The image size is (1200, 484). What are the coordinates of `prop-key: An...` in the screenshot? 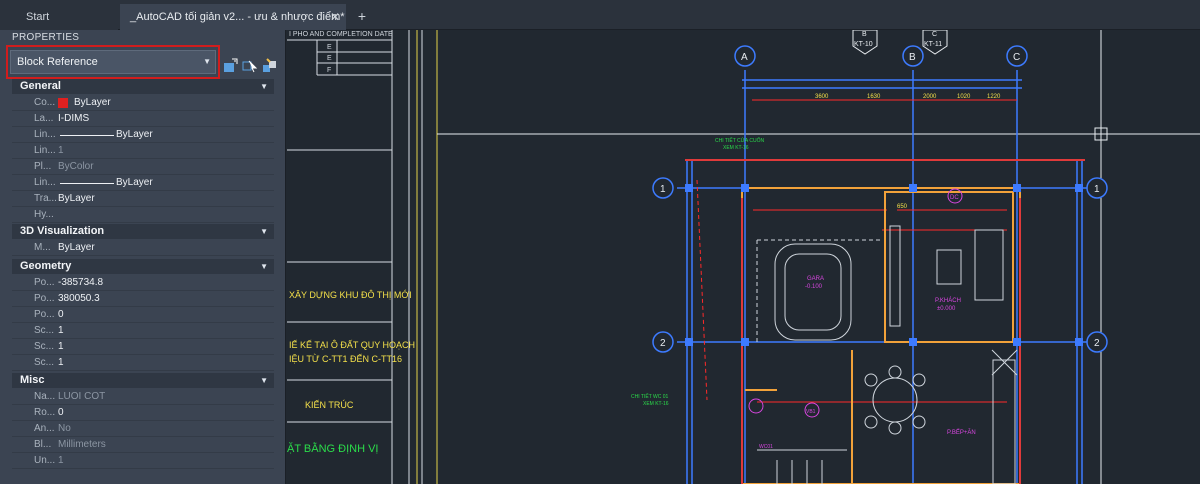 It's located at (44, 428).